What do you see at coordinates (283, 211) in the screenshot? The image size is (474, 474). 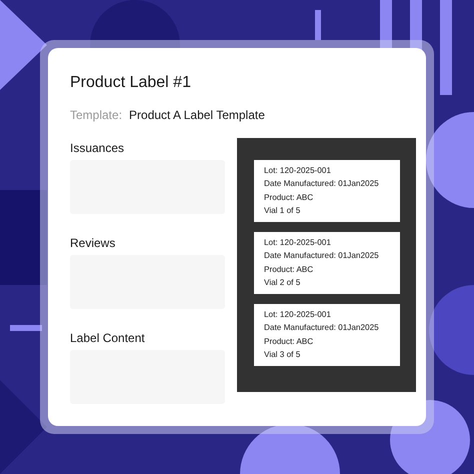 I see `label-line: Vial 1 of 5` at bounding box center [283, 211].